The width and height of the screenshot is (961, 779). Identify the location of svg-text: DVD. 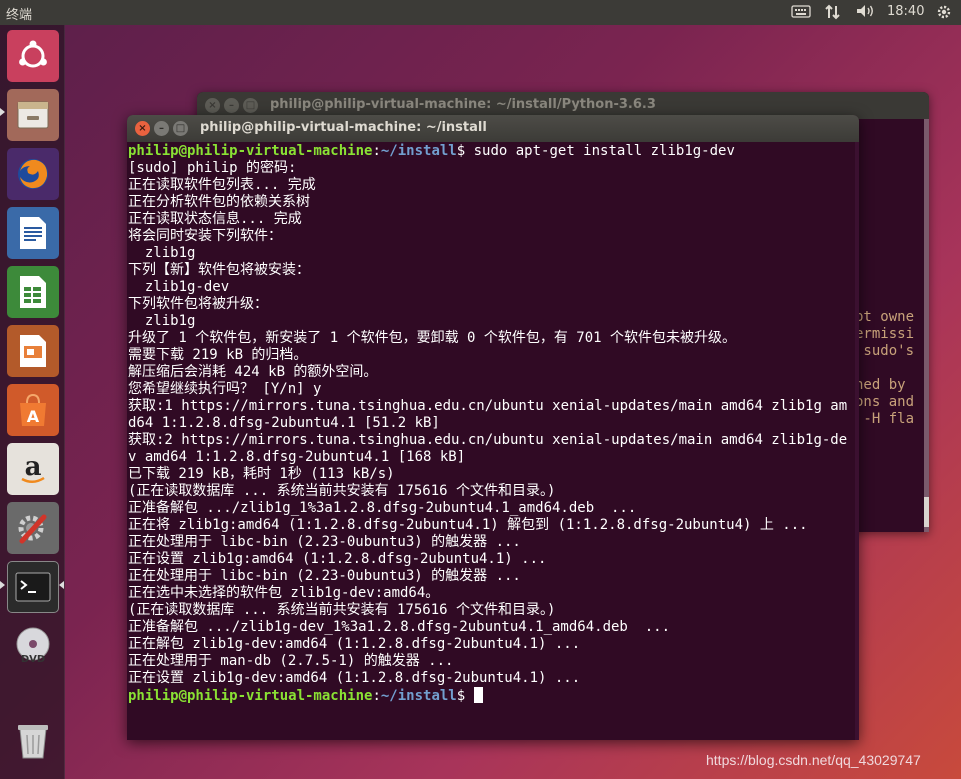
(33, 659).